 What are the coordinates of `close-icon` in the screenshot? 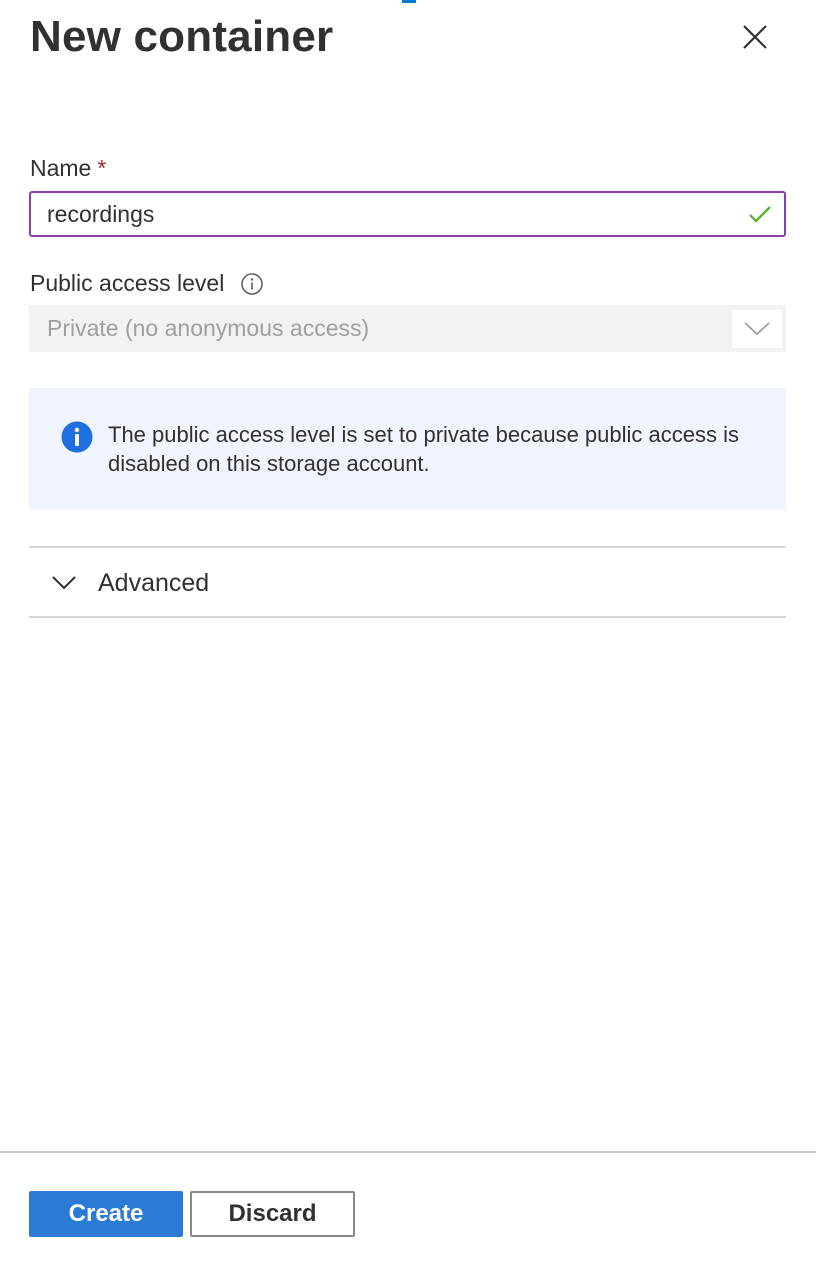 It's located at (755, 37).